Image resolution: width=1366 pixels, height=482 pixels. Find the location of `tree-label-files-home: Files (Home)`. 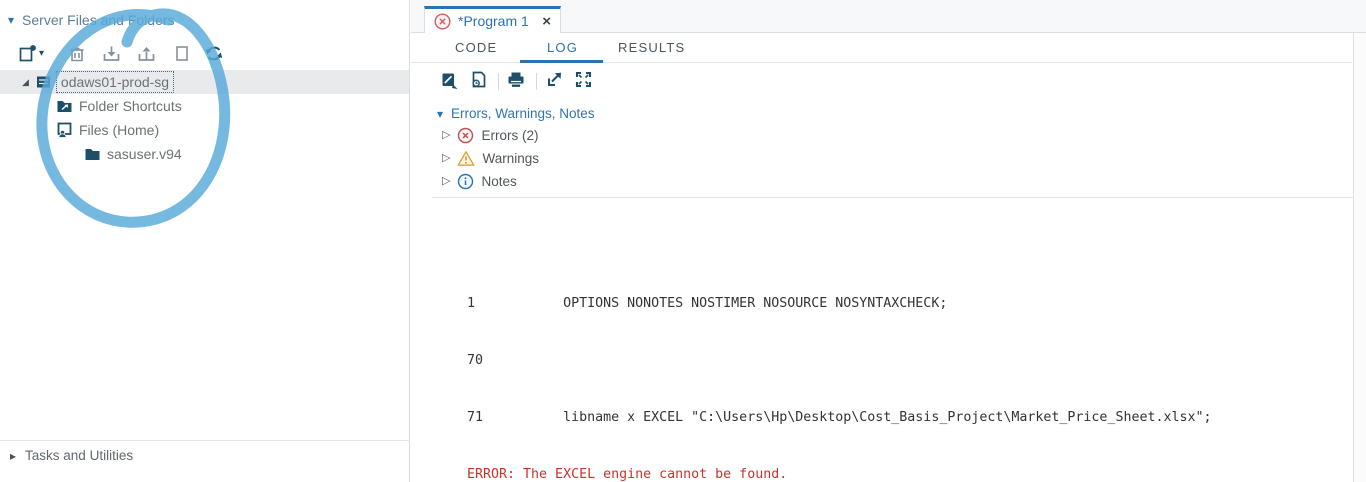

tree-label-files-home: Files (Home) is located at coordinates (119, 130).